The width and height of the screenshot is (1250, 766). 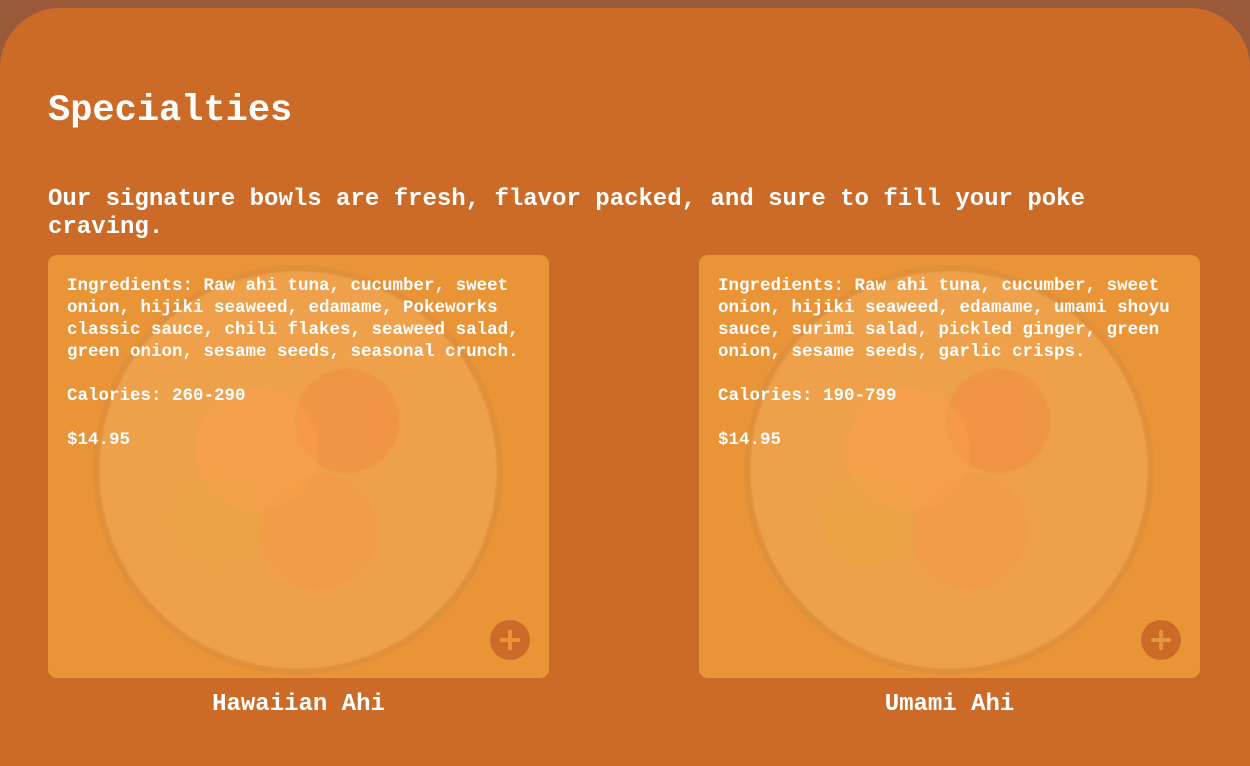 I want to click on item-name: Umami Ahi, so click(x=949, y=704).